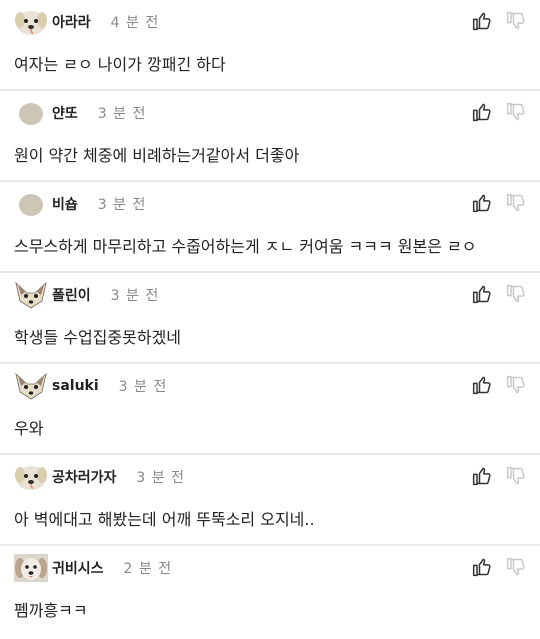  Describe the element at coordinates (164, 519) in the screenshot. I see `comment-text: 아 벽에대고 해봤는데 어깨 뚜뚝소리 오지네..` at that location.